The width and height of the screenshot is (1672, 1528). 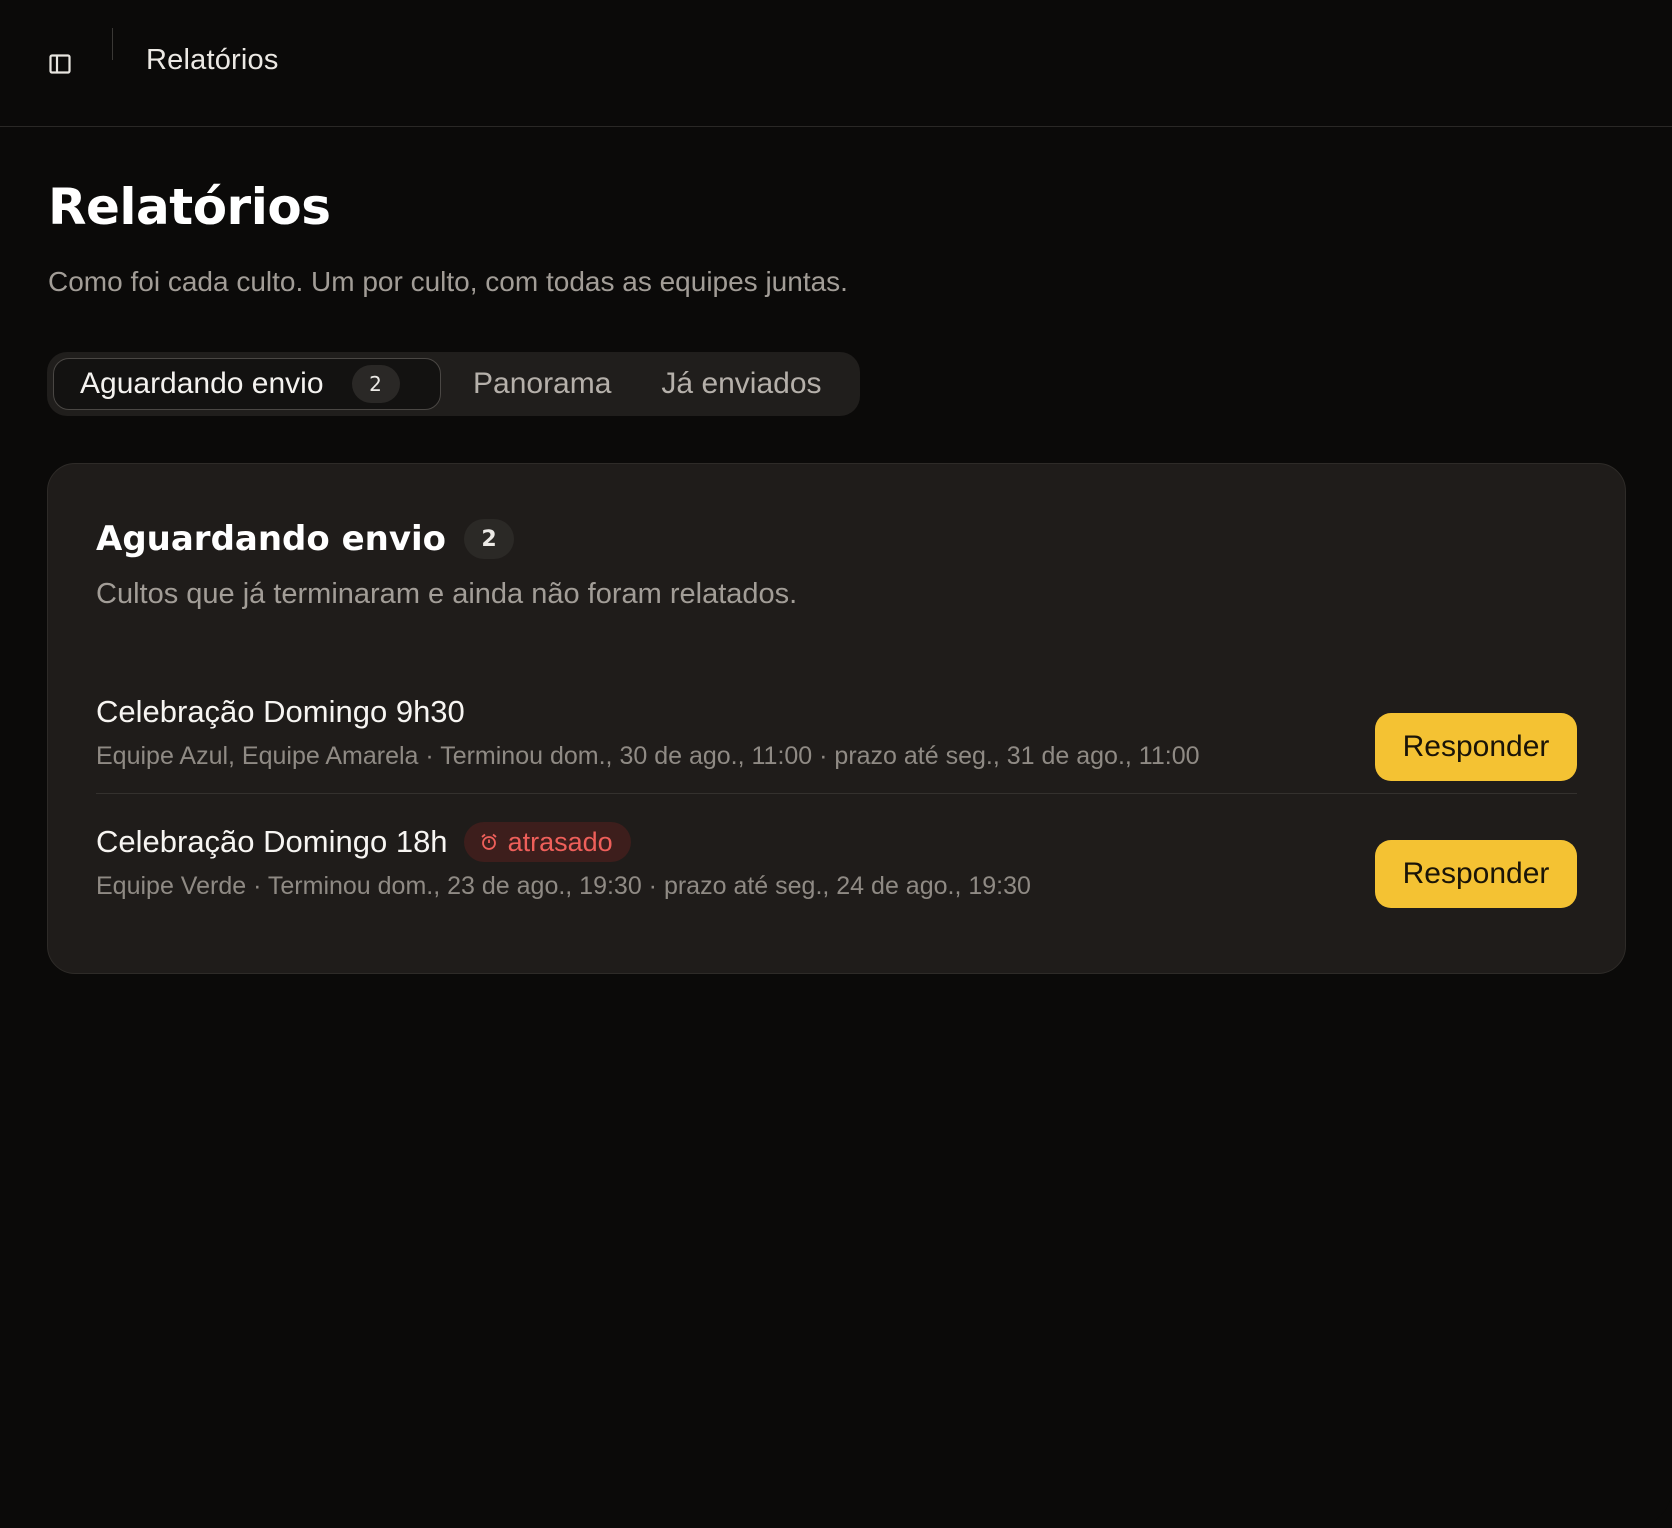 I want to click on card-count-badge: 2, so click(x=489, y=539).